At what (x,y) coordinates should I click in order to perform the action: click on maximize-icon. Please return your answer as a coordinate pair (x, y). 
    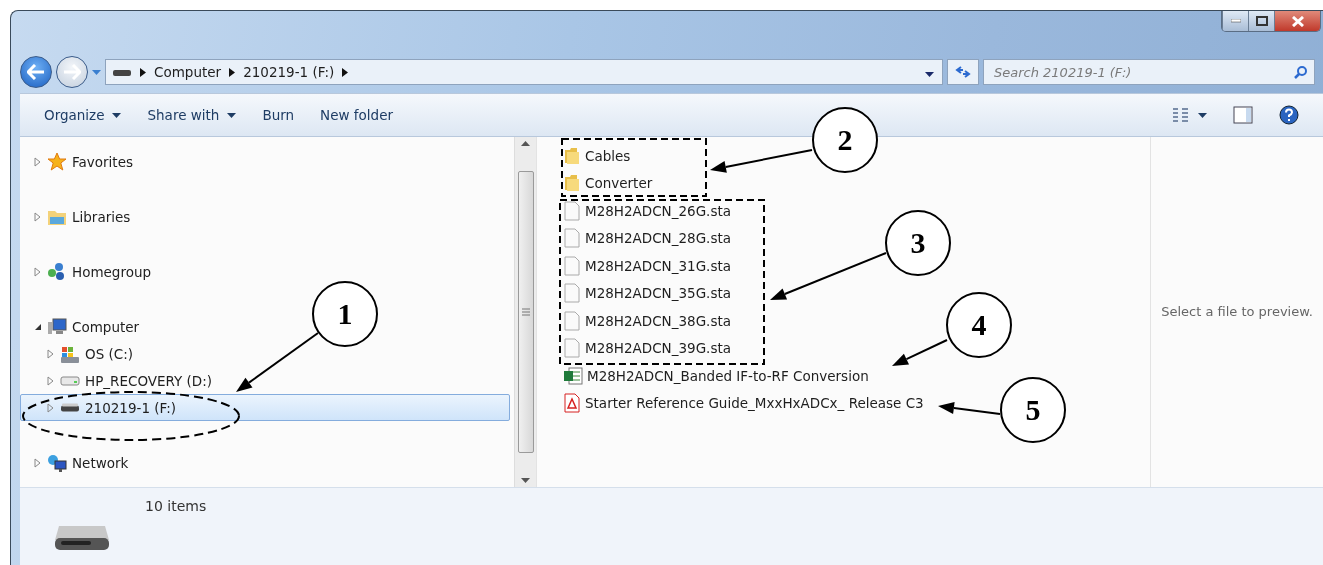
    Looking at the image, I should click on (1261, 21).